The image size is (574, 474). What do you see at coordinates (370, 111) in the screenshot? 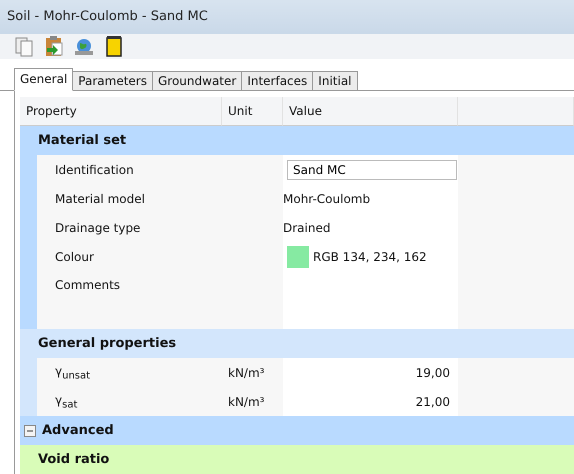
I see `column-header: Value` at bounding box center [370, 111].